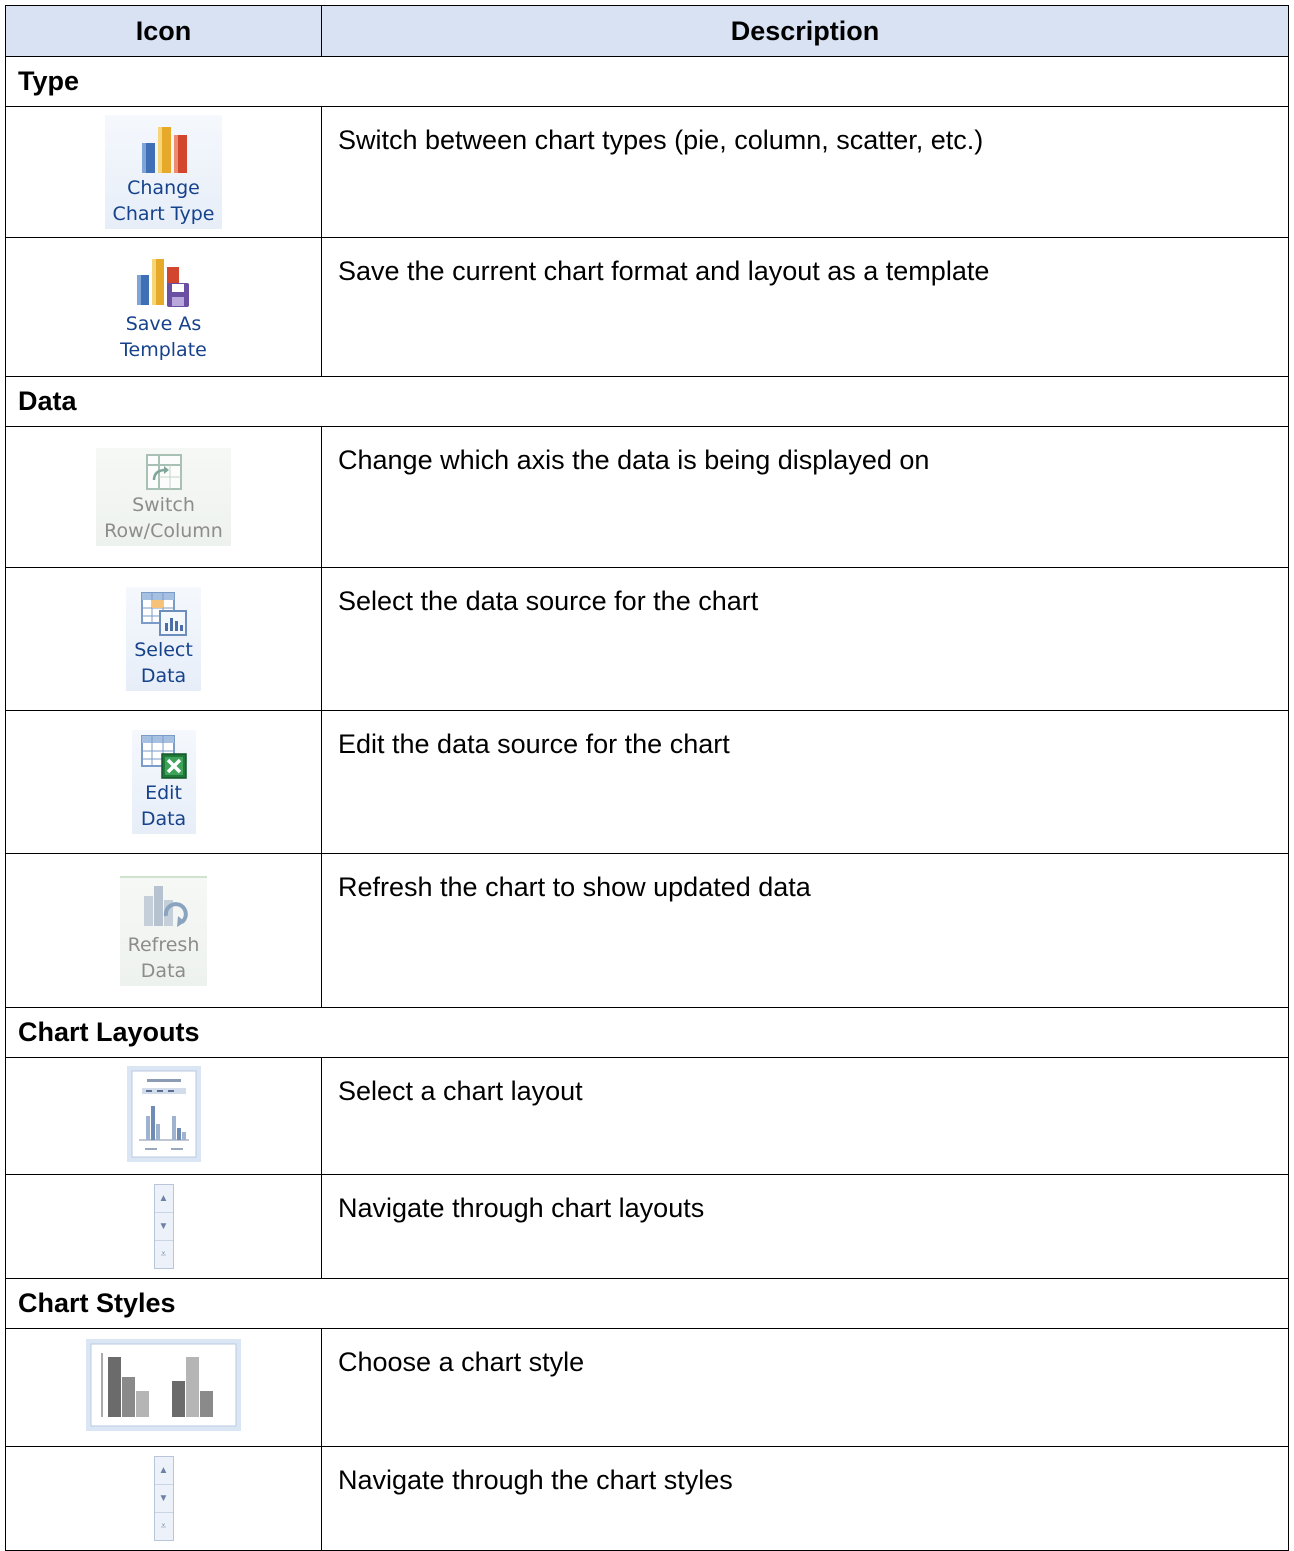  I want to click on section-title-data: Data, so click(647, 401).